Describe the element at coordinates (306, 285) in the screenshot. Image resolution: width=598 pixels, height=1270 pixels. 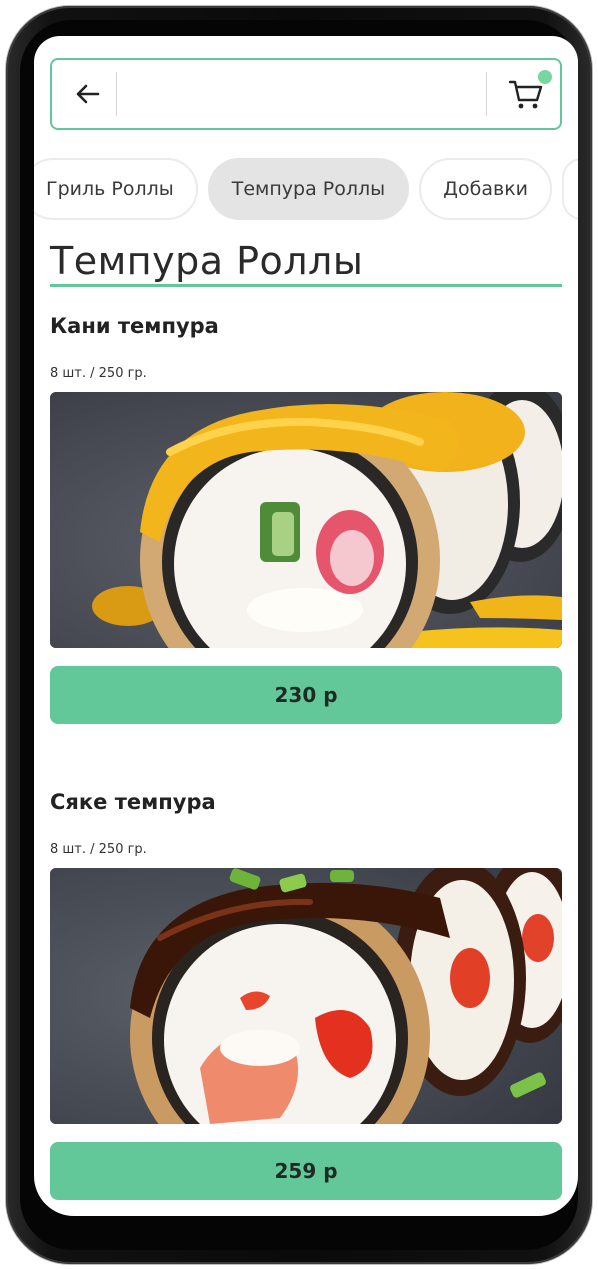
I see `section-underline` at that location.